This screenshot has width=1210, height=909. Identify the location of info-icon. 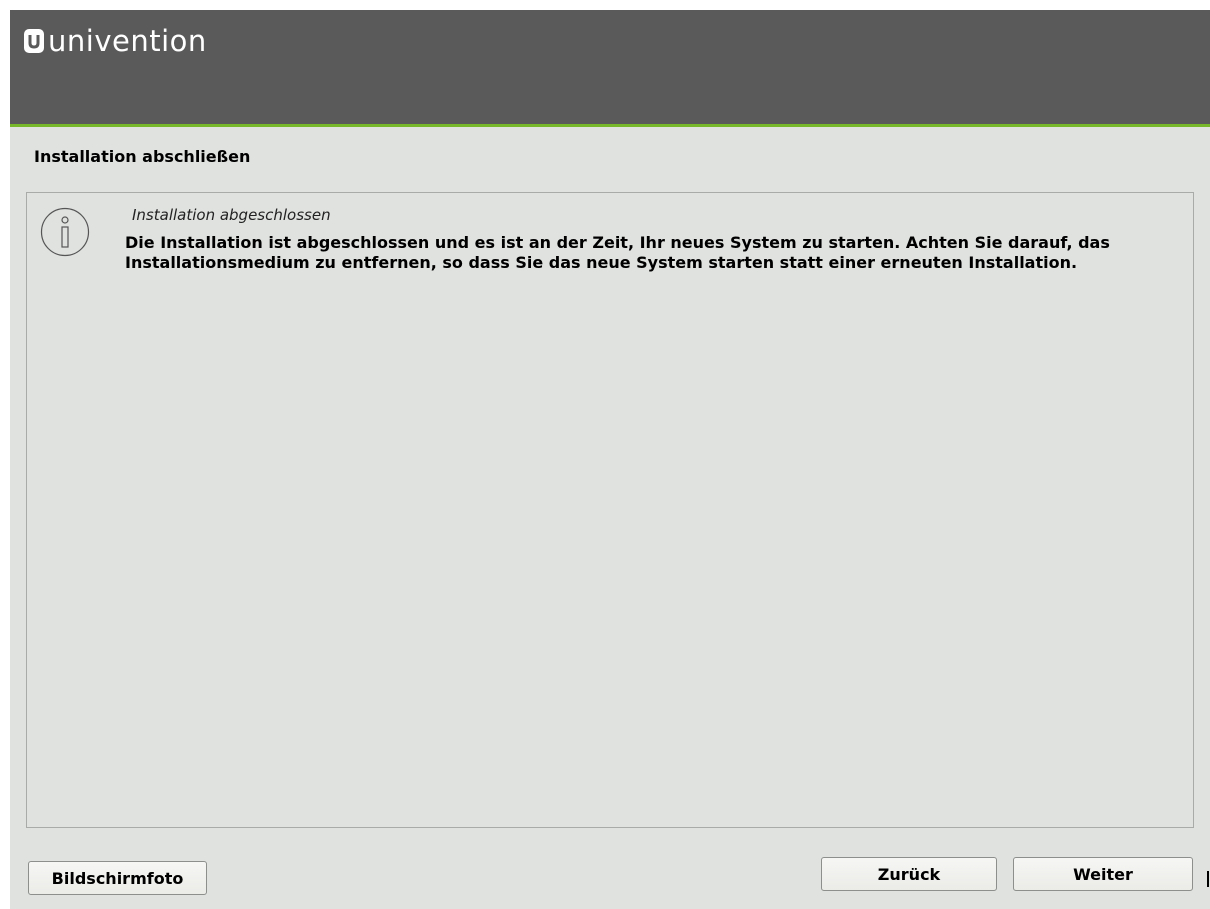
(65, 232).